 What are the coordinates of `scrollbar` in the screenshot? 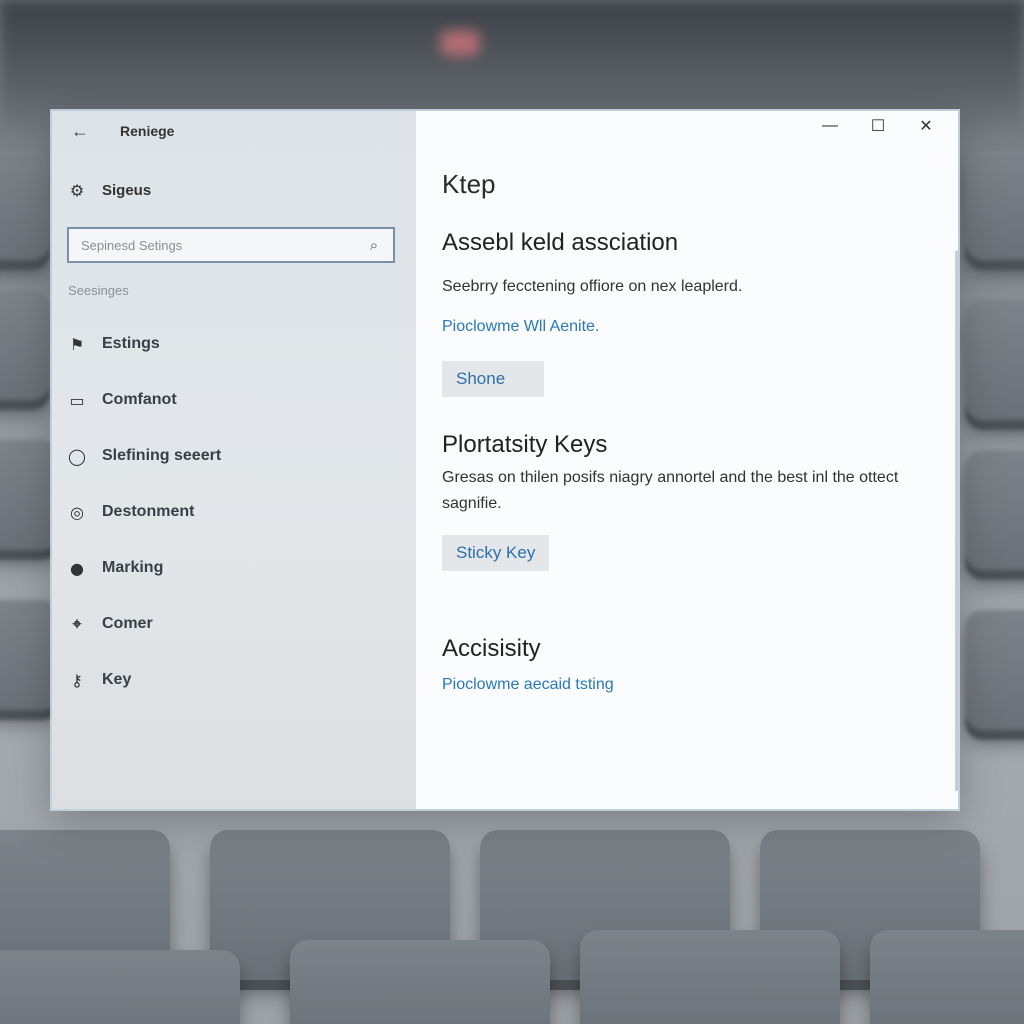 It's located at (956, 521).